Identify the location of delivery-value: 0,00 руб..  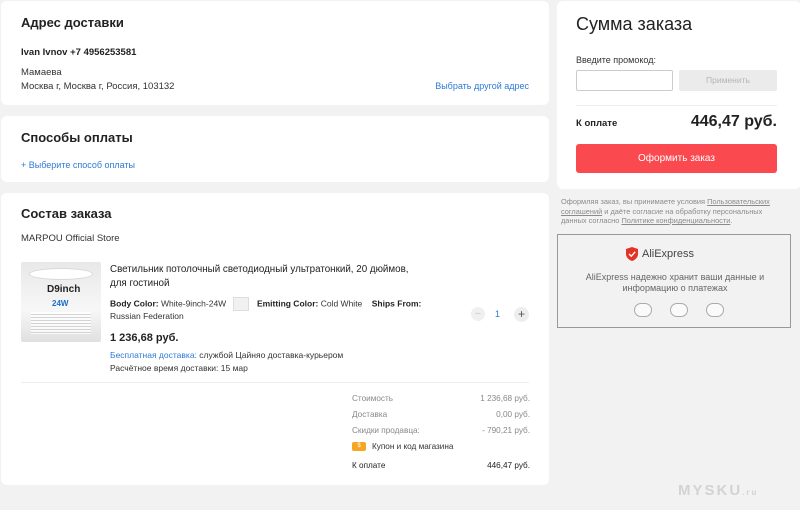
(513, 414).